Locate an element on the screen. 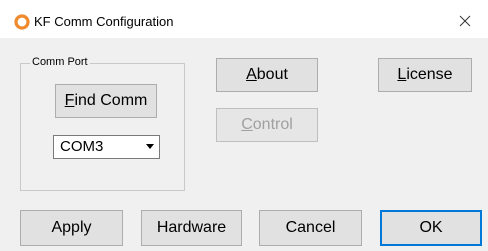  close-button is located at coordinates (465, 21).